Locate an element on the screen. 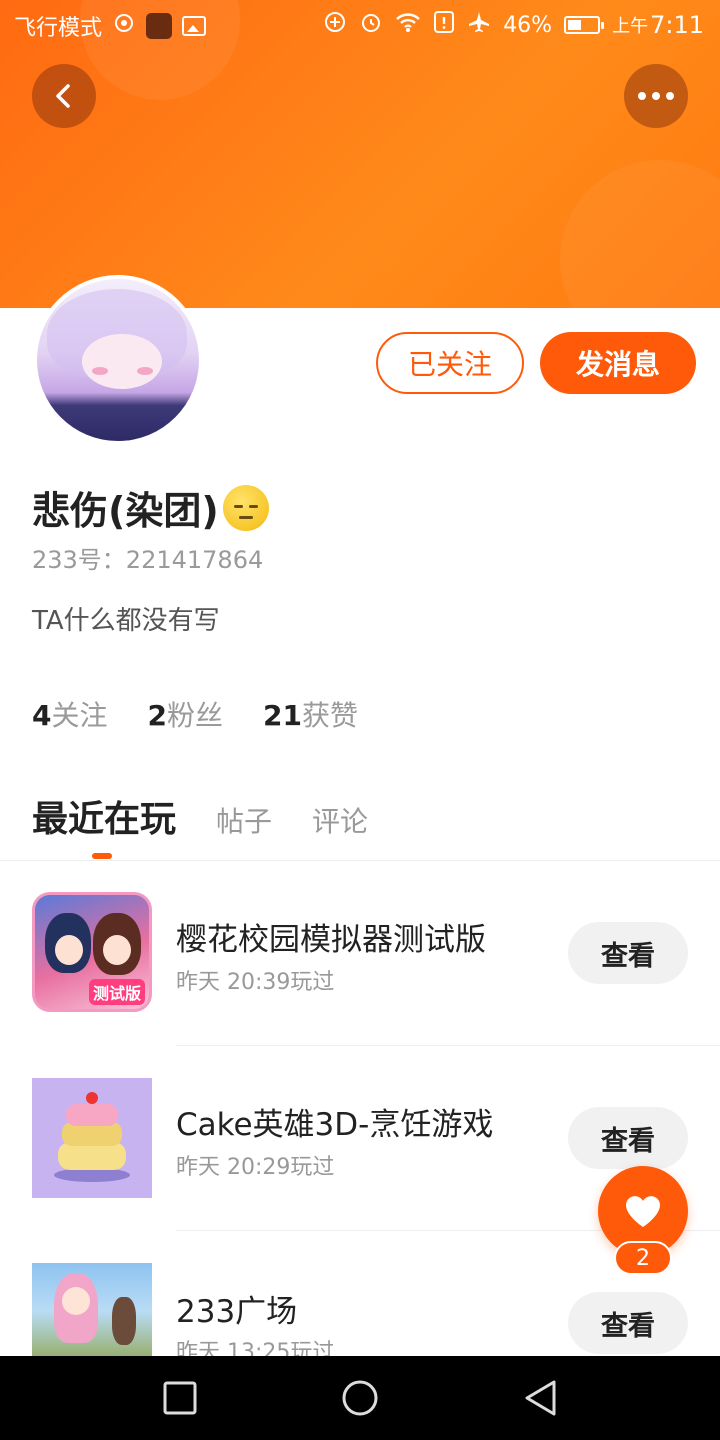 The height and width of the screenshot is (1440, 720). pensive-face-emoji is located at coordinates (245, 507).